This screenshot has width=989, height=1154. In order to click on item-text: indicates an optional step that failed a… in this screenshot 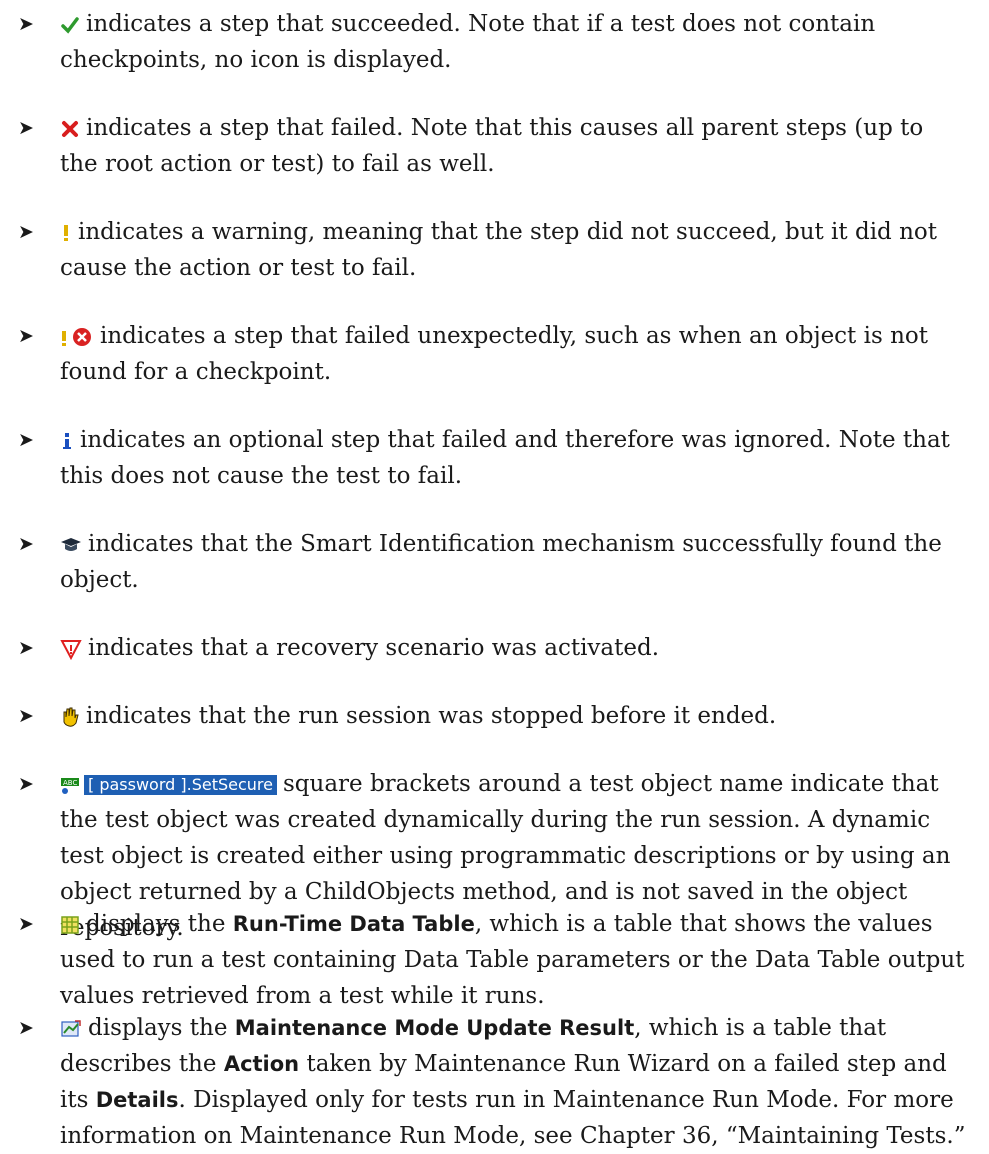, I will do `click(505, 458)`.